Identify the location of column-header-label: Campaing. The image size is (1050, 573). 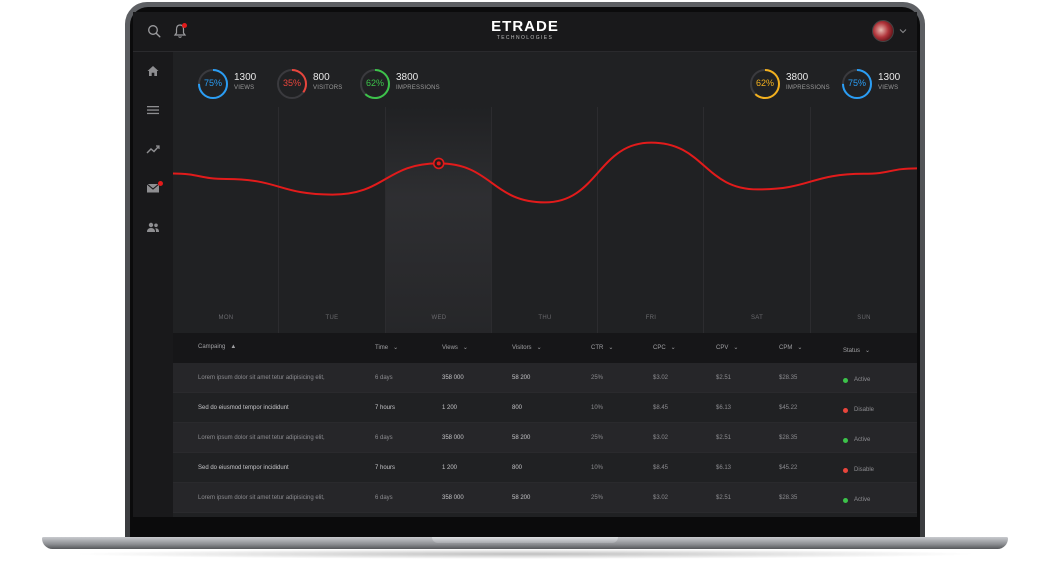
(212, 347).